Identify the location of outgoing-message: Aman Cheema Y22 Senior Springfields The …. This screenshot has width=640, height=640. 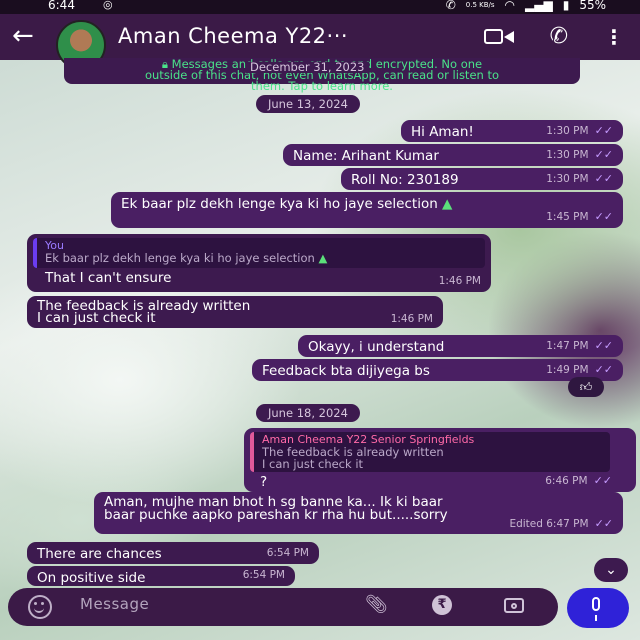
(440, 460).